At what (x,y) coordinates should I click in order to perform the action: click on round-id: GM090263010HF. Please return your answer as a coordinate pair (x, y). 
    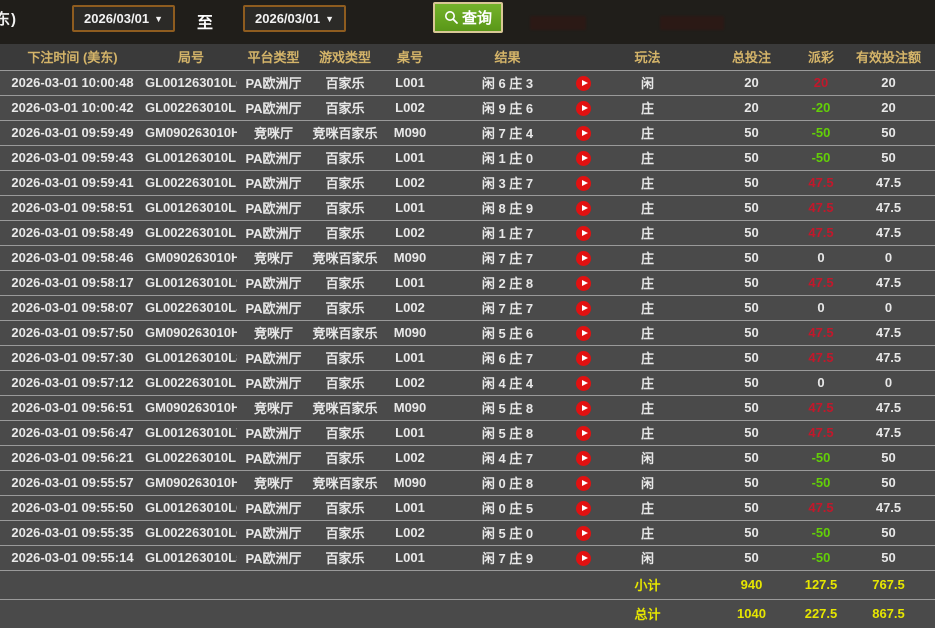
    Looking at the image, I should click on (191, 133).